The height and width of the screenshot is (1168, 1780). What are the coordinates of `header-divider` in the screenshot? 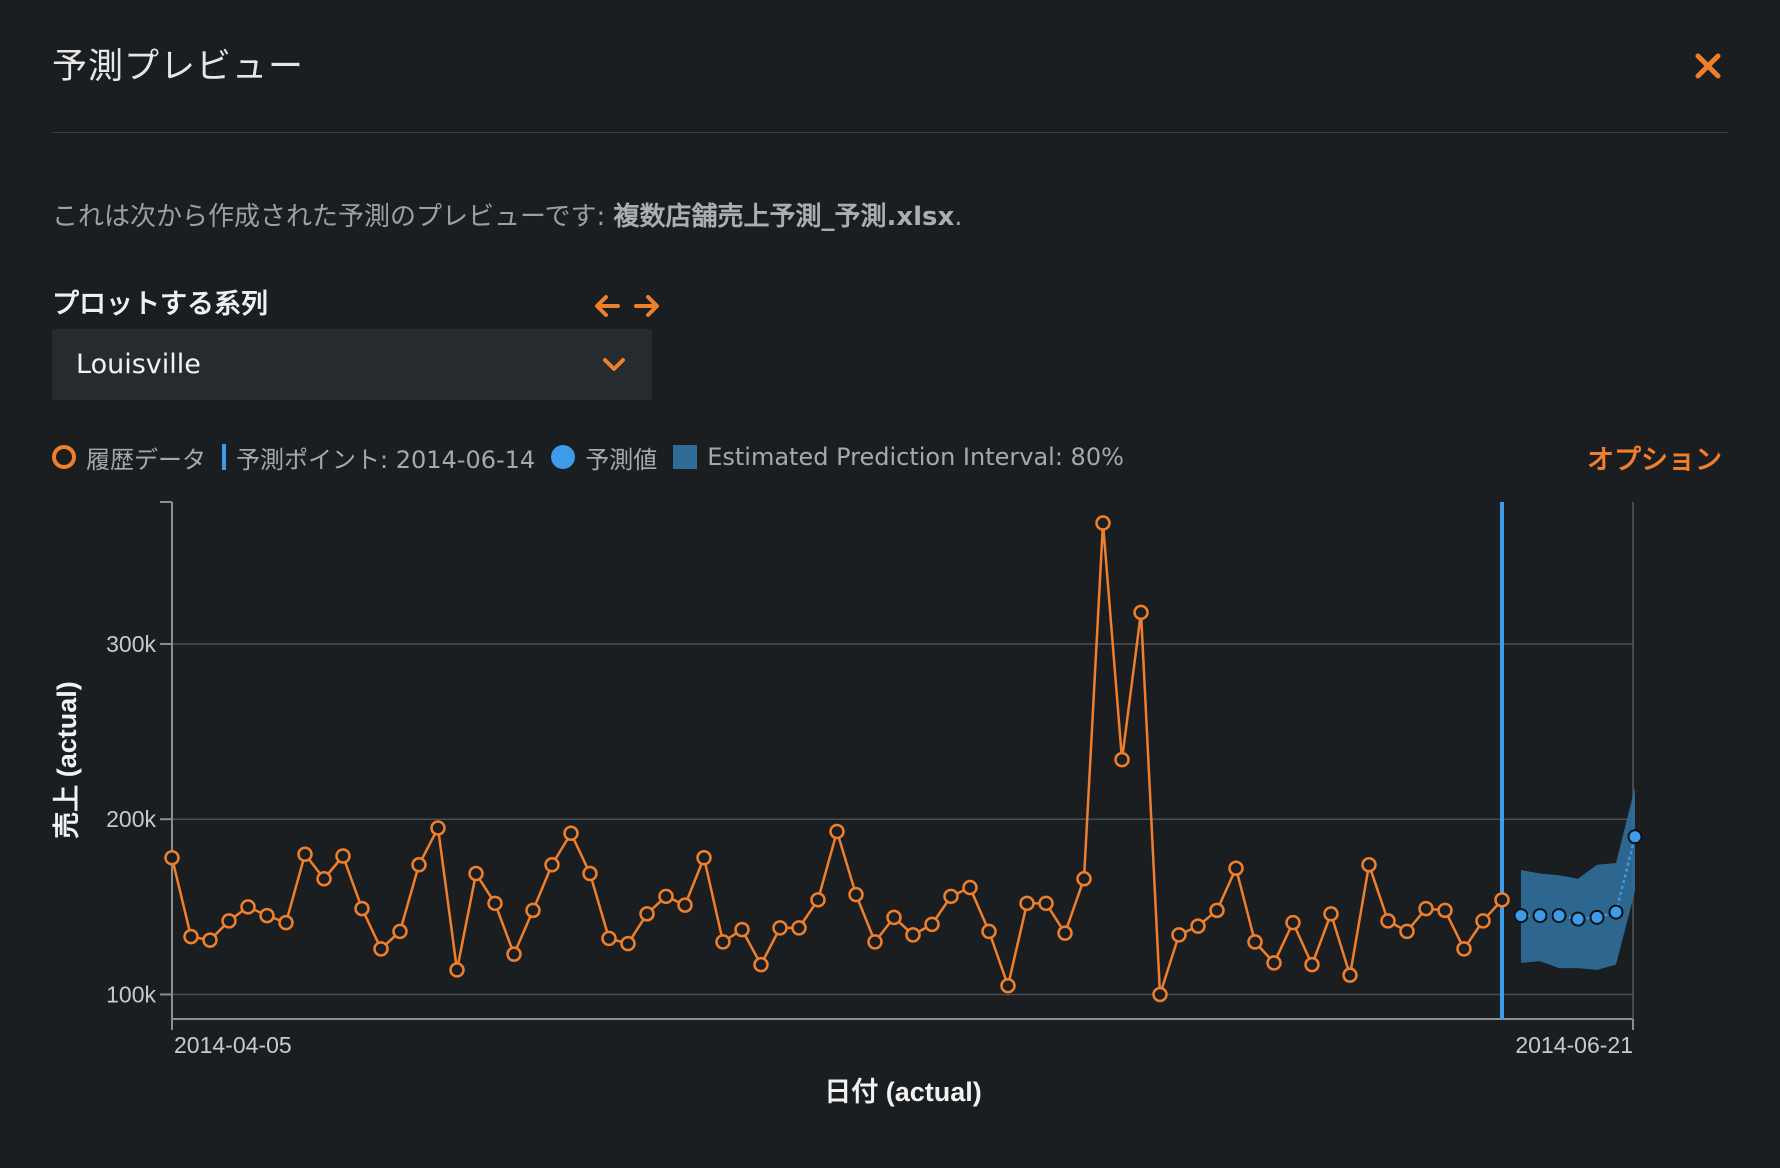 It's located at (890, 132).